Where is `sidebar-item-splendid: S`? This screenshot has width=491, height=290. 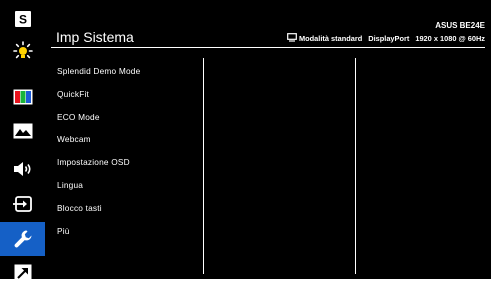
sidebar-item-splendid: S is located at coordinates (22, 19).